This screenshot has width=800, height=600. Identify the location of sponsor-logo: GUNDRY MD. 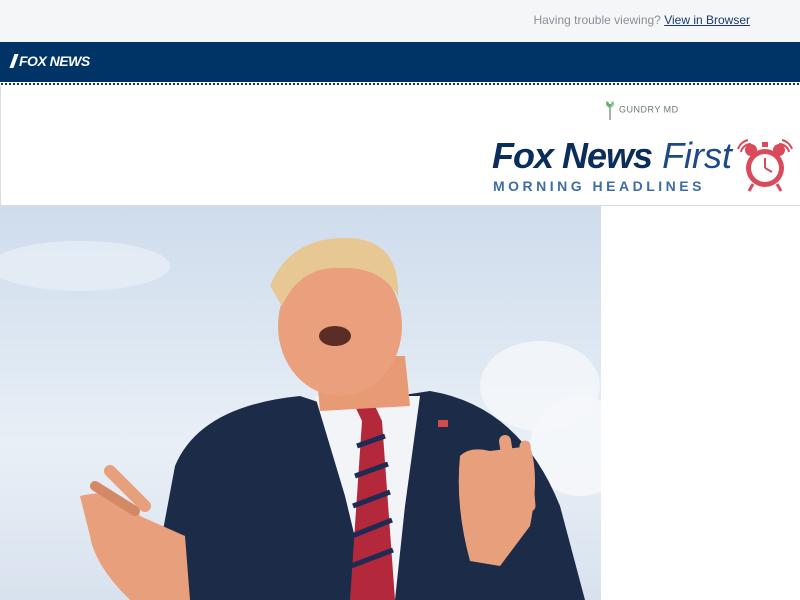
(642, 110).